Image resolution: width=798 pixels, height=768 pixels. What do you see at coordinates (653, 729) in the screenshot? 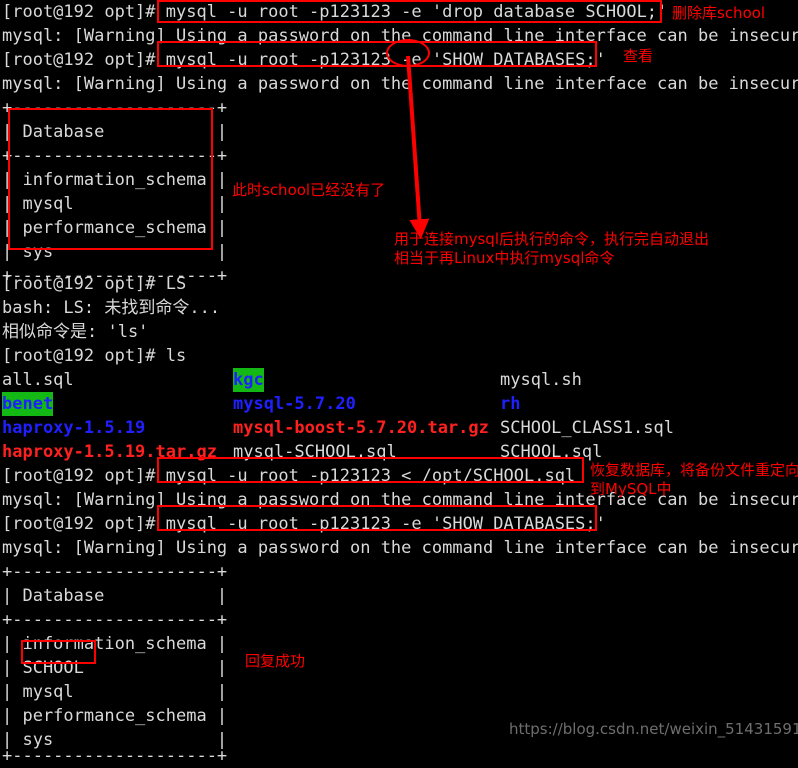
I see `watermark-url: https://blog.csdn.net/weixin_51431591` at bounding box center [653, 729].